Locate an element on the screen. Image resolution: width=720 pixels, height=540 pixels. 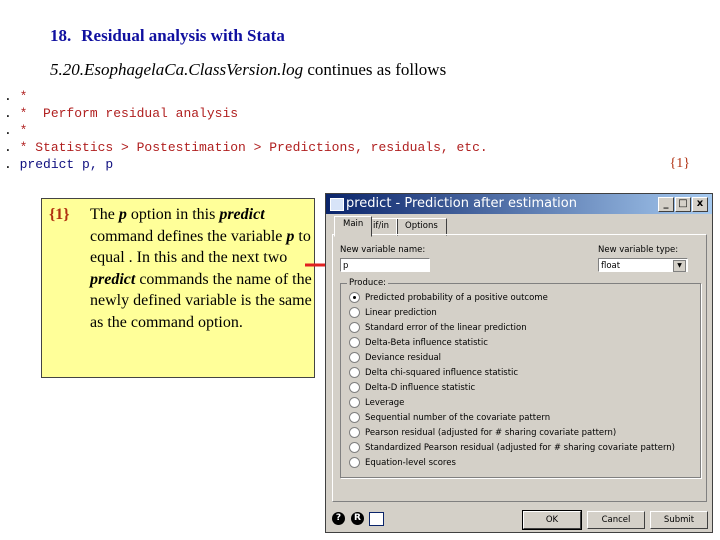
copy-command-icon is located at coordinates (376, 519).